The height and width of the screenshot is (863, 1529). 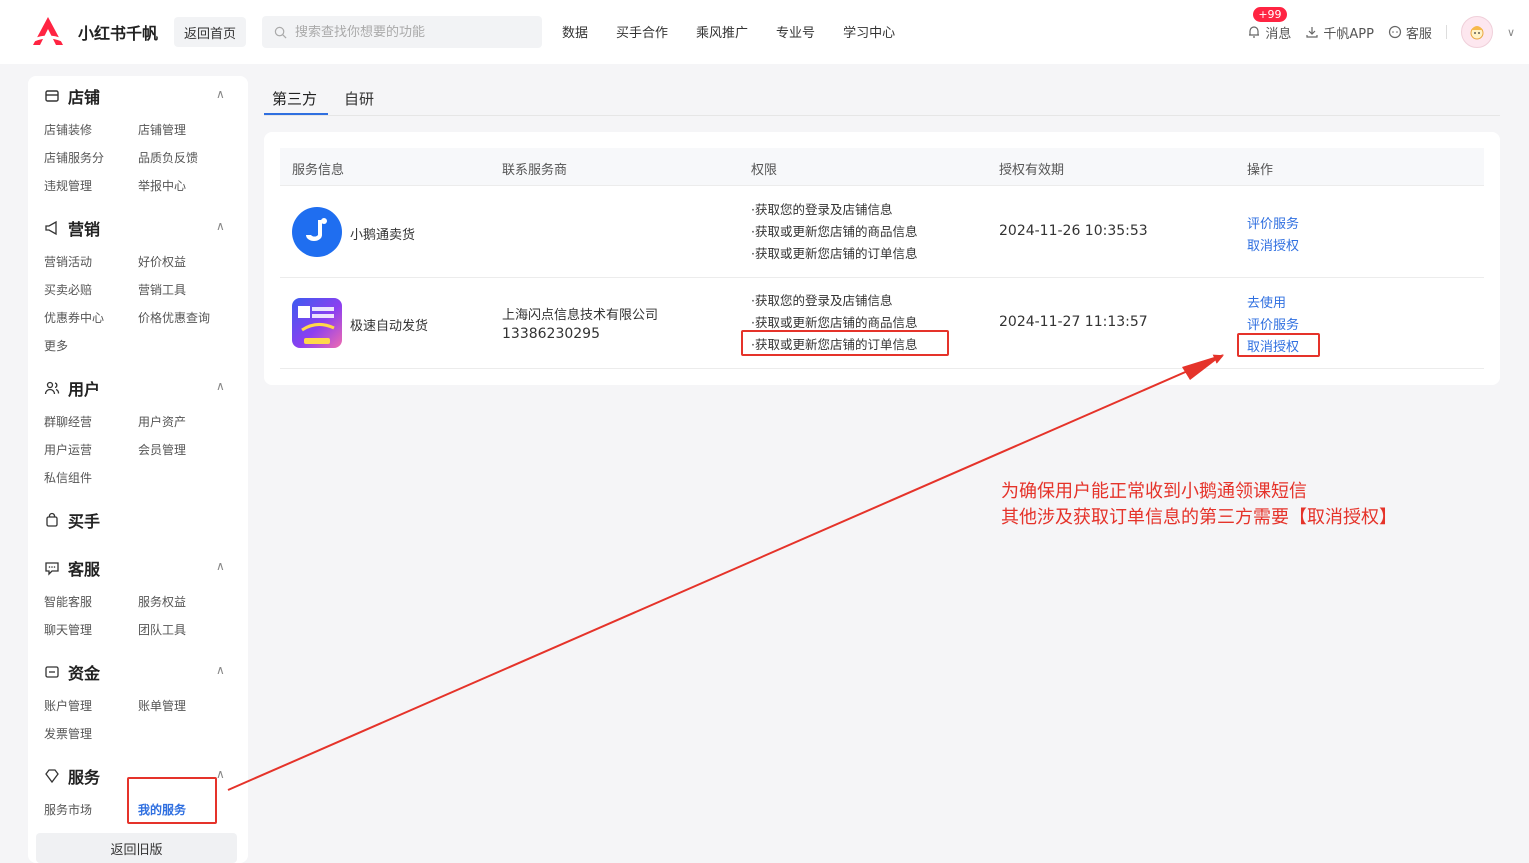 What do you see at coordinates (52, 96) in the screenshot?
I see `store-icon` at bounding box center [52, 96].